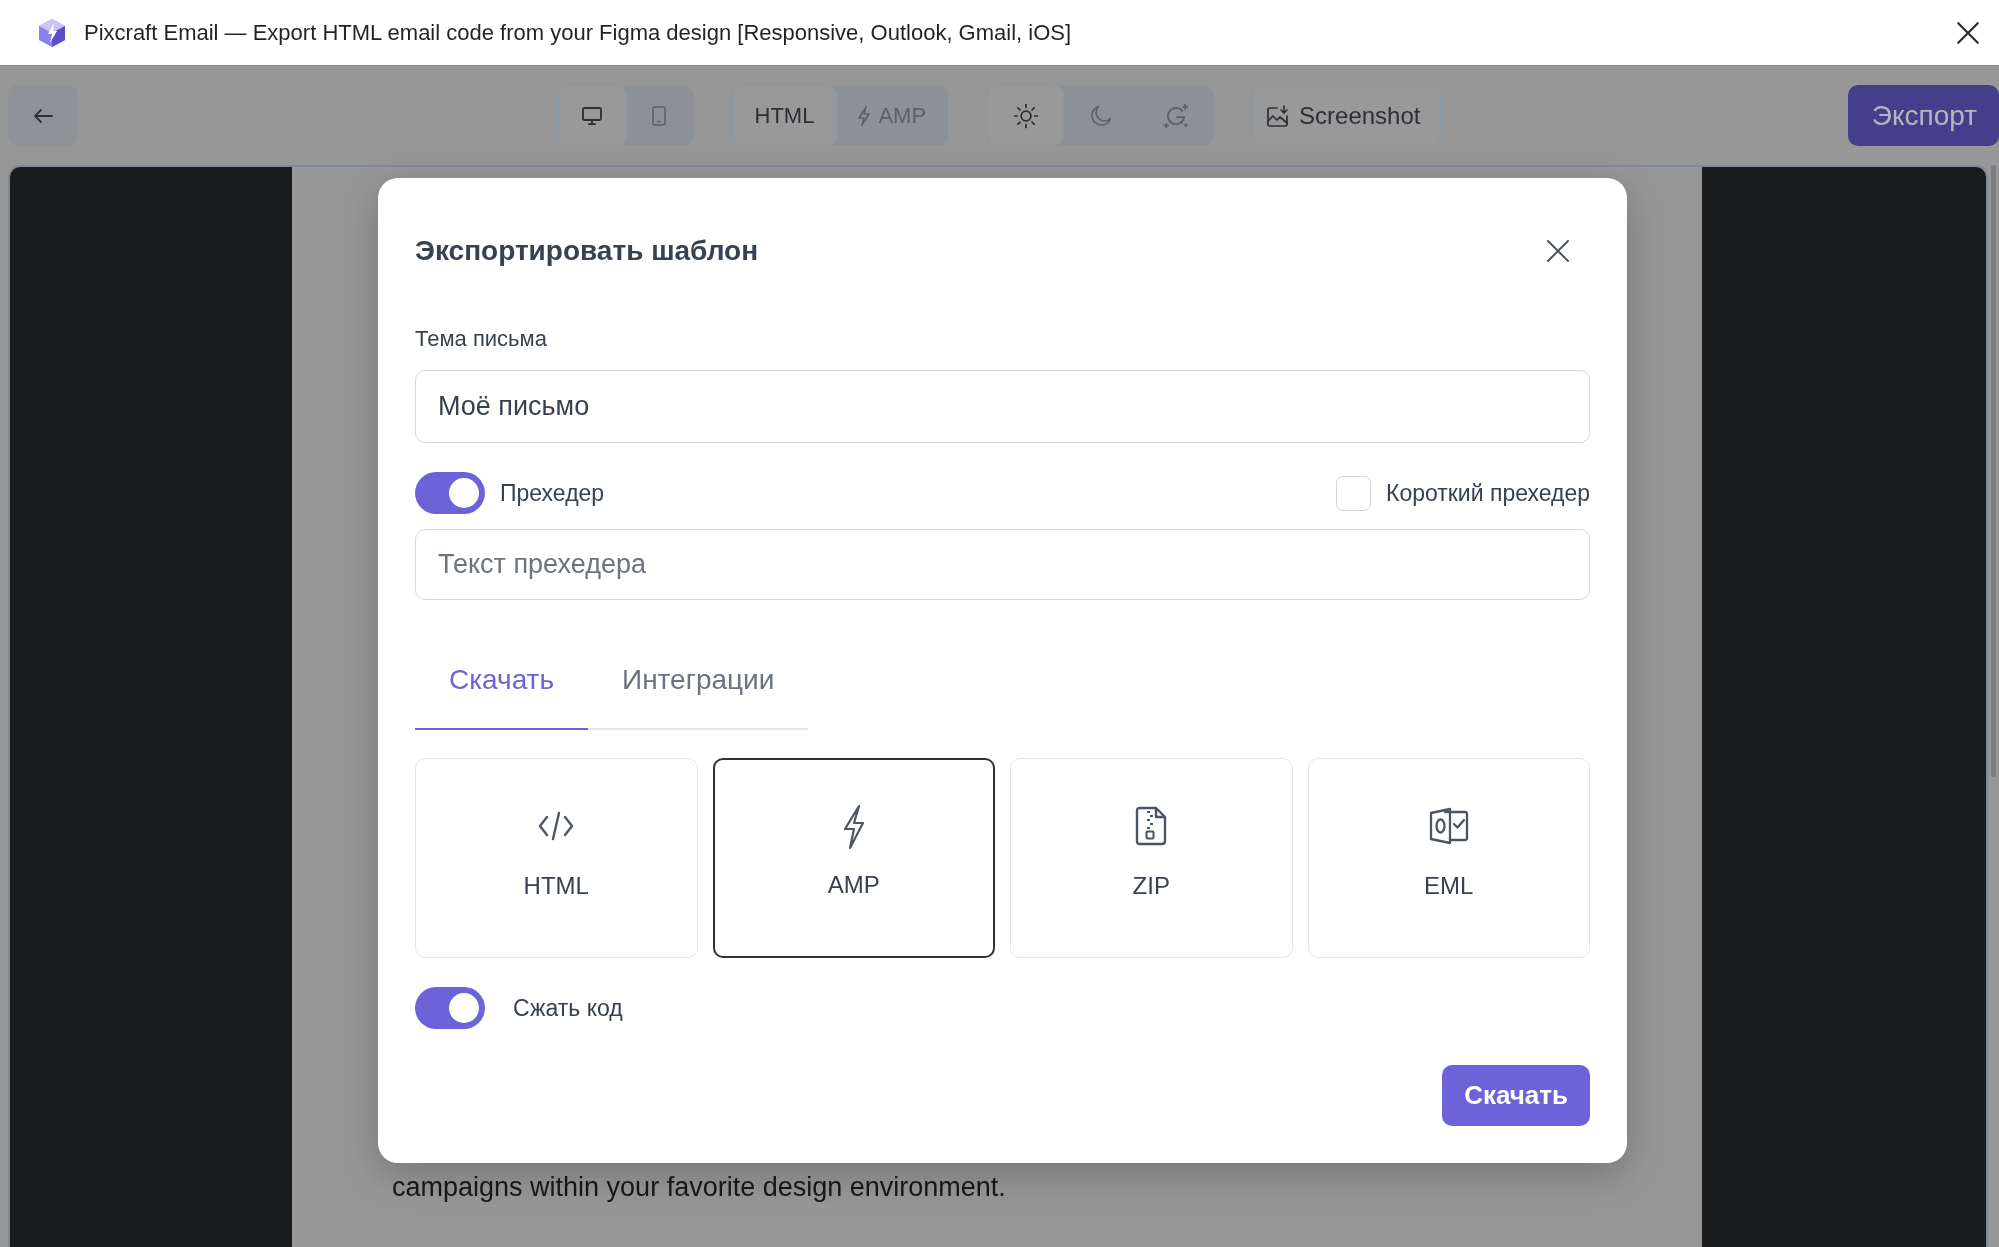 Image resolution: width=1999 pixels, height=1247 pixels. What do you see at coordinates (1923, 115) in the screenshot?
I see `export-button: Экспорт` at bounding box center [1923, 115].